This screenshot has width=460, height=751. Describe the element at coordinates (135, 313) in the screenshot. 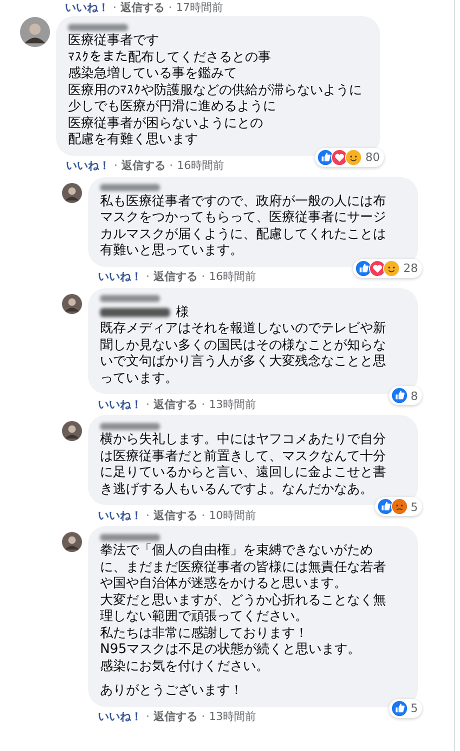

I see `blurred-mention` at that location.